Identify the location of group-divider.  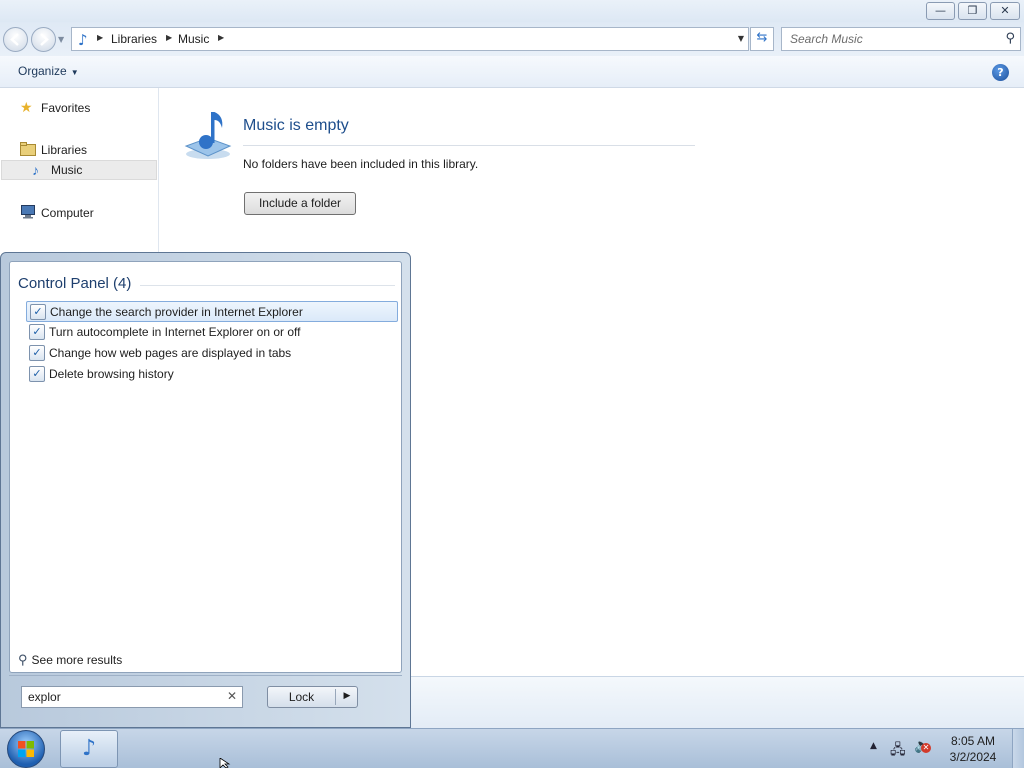
(267, 285).